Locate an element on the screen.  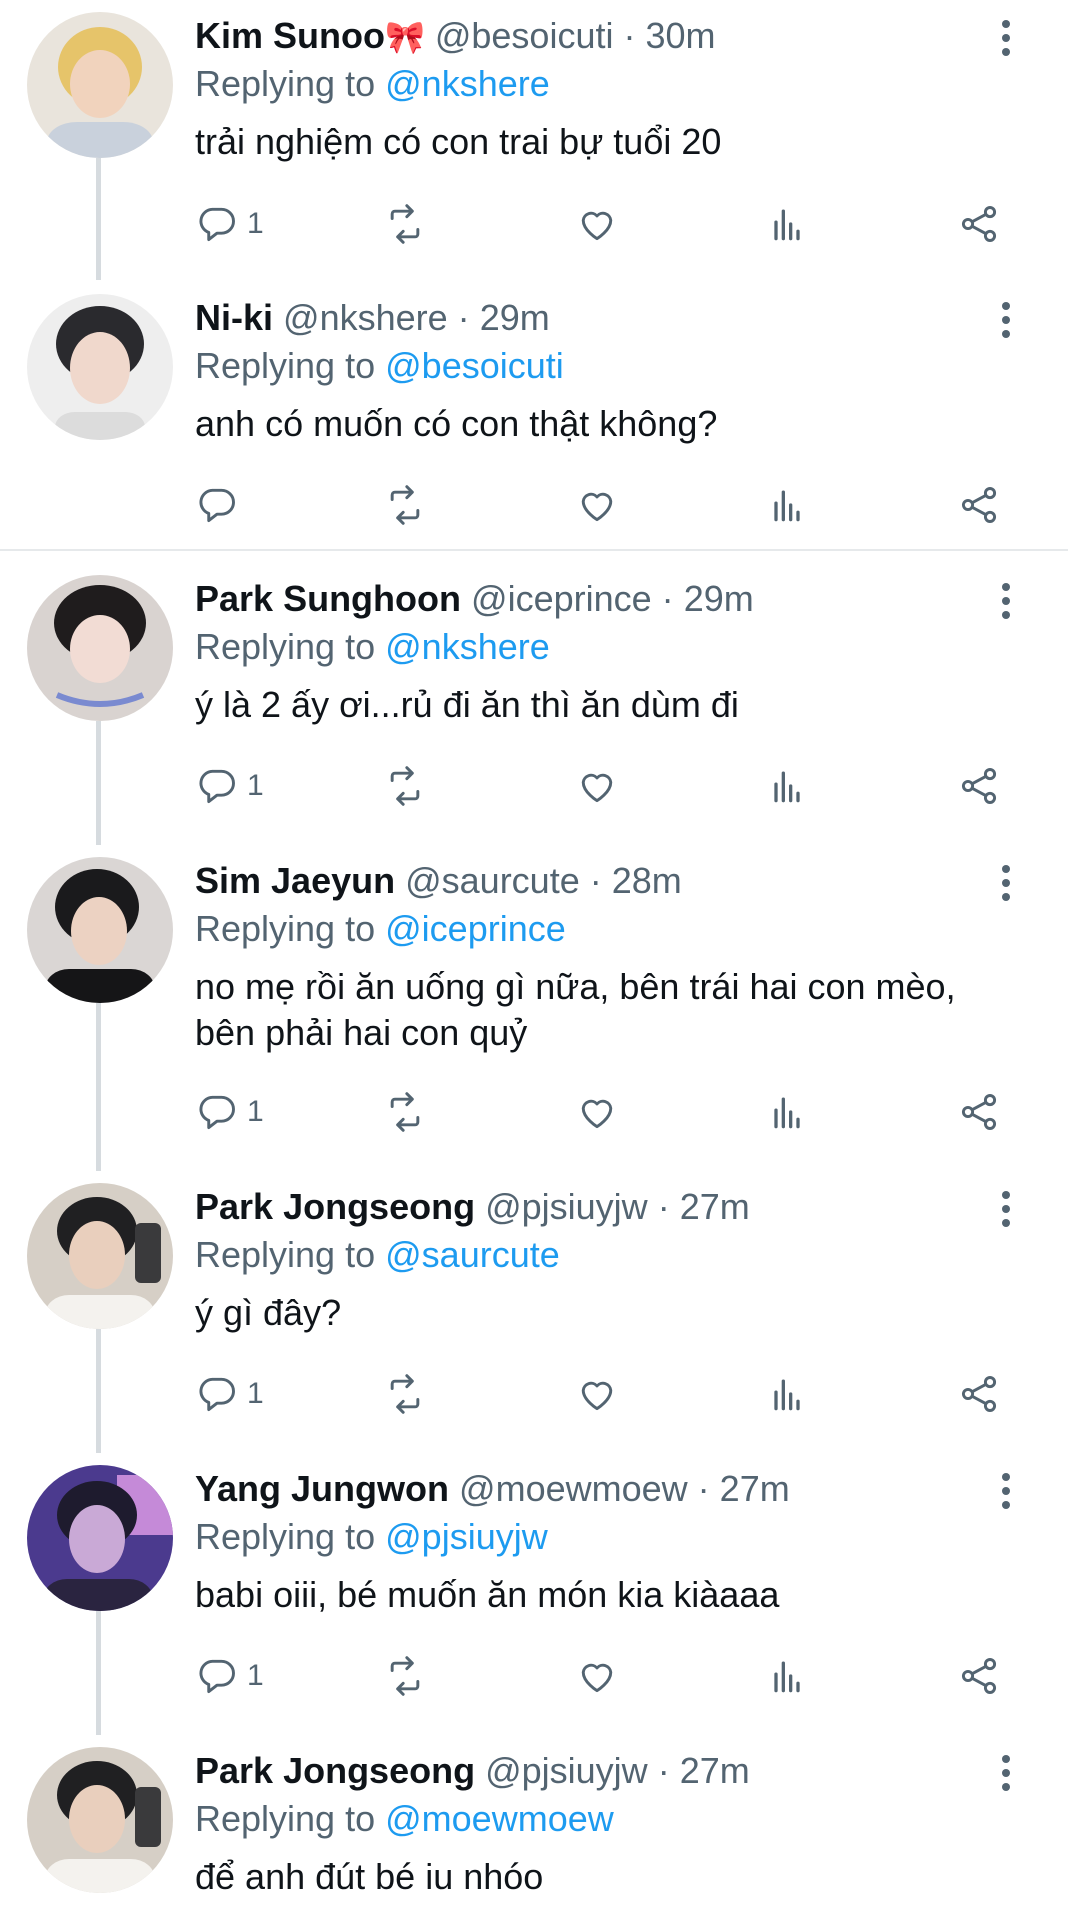
handle: @saurcute is located at coordinates (492, 880).